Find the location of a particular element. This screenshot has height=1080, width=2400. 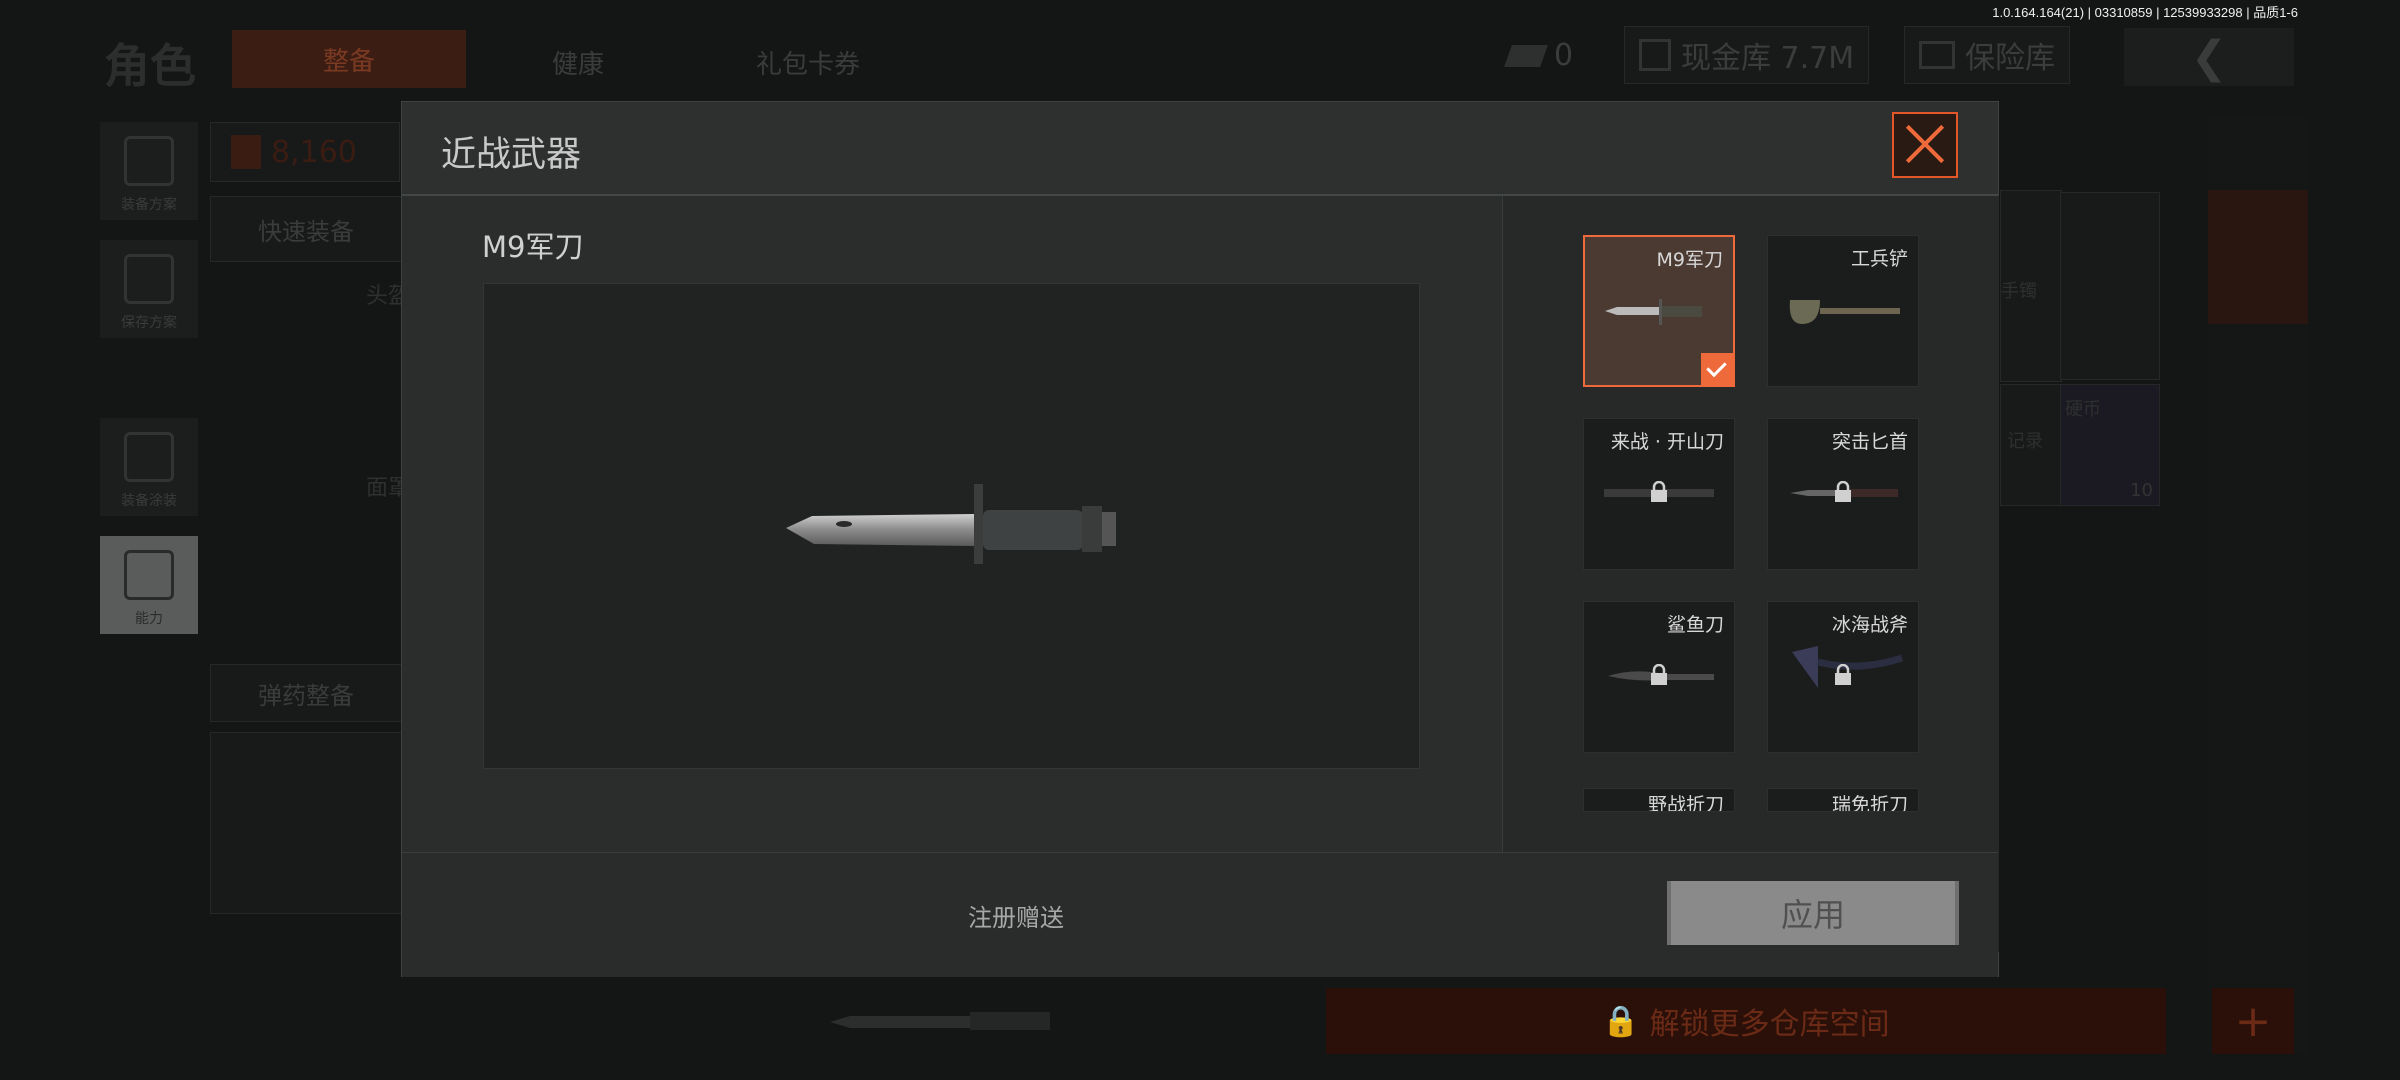

register-gift-label: 注册赠送 is located at coordinates (1016, 918).